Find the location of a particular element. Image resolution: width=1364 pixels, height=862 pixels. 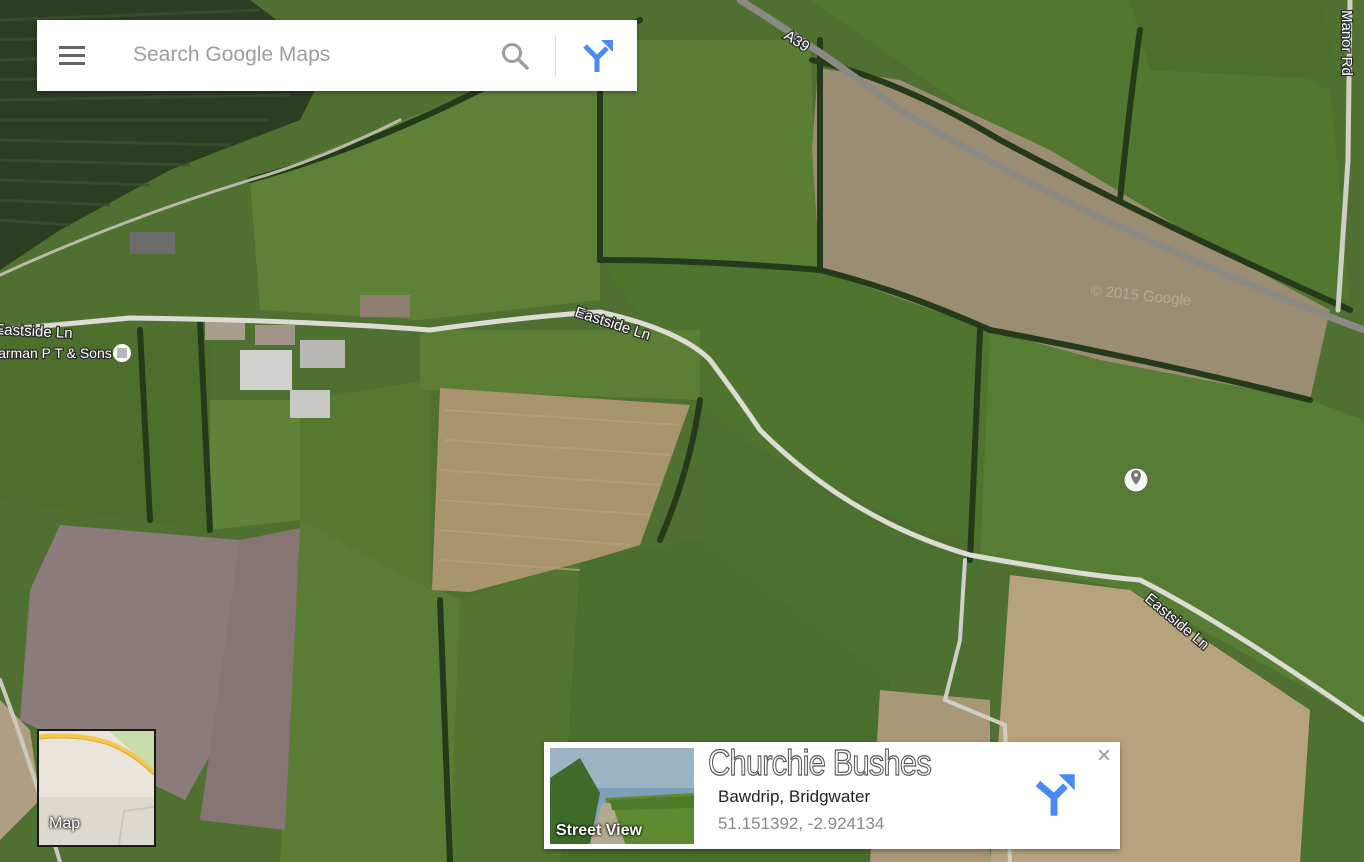

search-box is located at coordinates (337, 55).